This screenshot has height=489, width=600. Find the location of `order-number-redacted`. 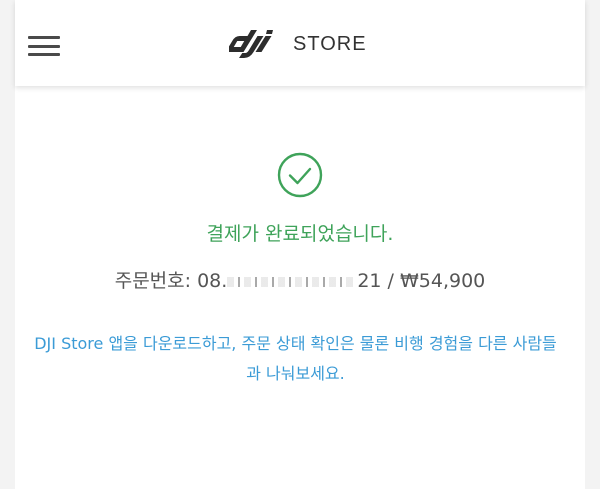

order-number-redacted is located at coordinates (292, 281).